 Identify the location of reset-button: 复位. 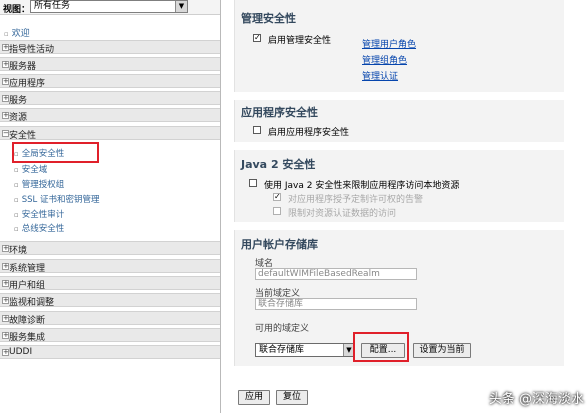
(292, 397).